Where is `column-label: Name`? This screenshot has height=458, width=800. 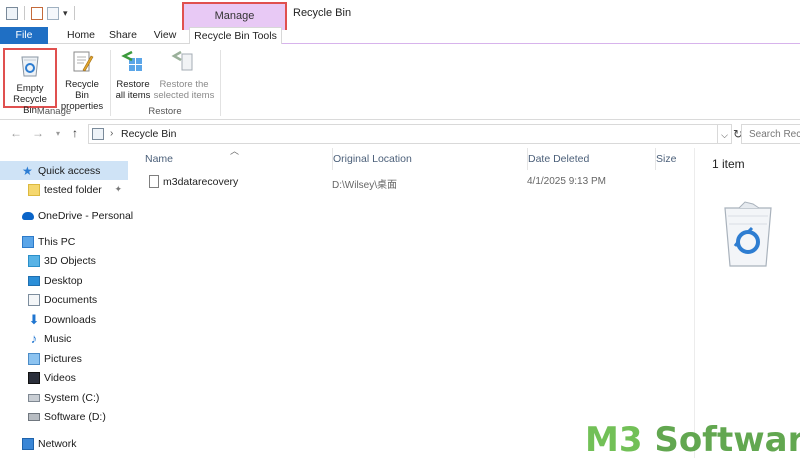
column-label: Name is located at coordinates (159, 159).